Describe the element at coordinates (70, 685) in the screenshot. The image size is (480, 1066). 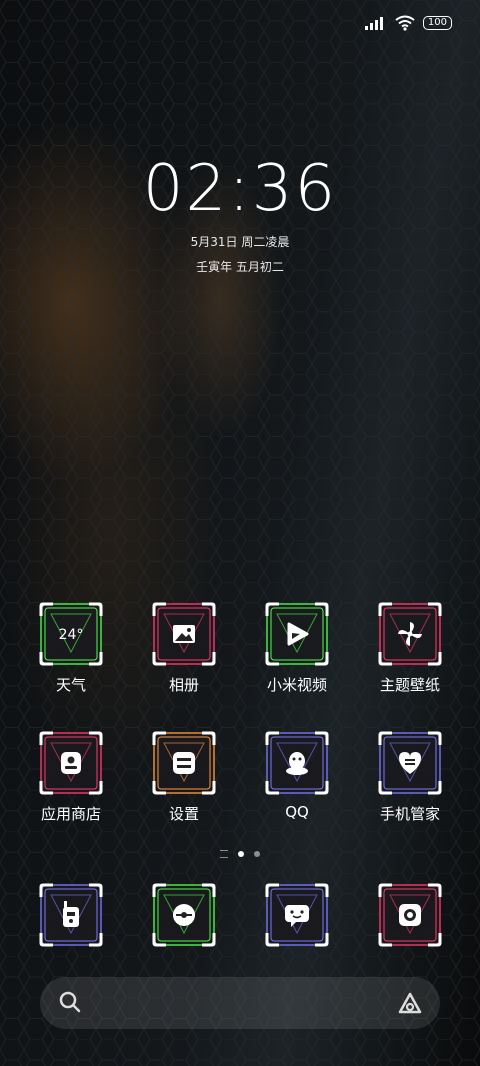
I see `app-label: 天气` at that location.